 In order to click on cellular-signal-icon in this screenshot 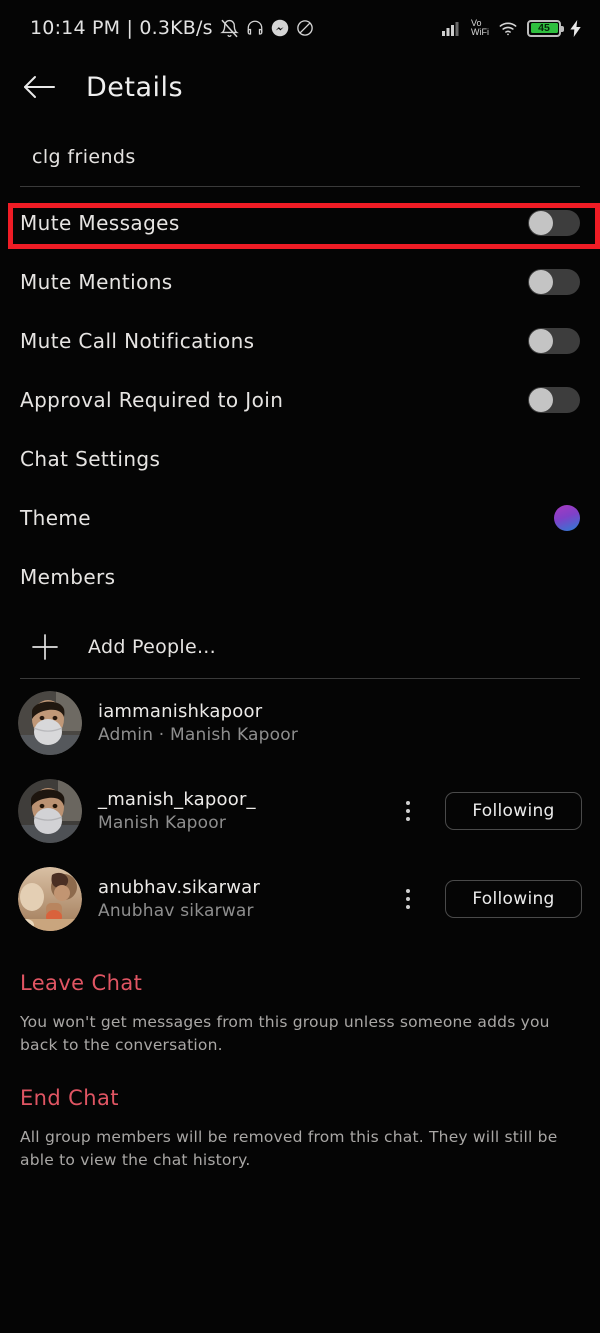, I will do `click(452, 28)`.